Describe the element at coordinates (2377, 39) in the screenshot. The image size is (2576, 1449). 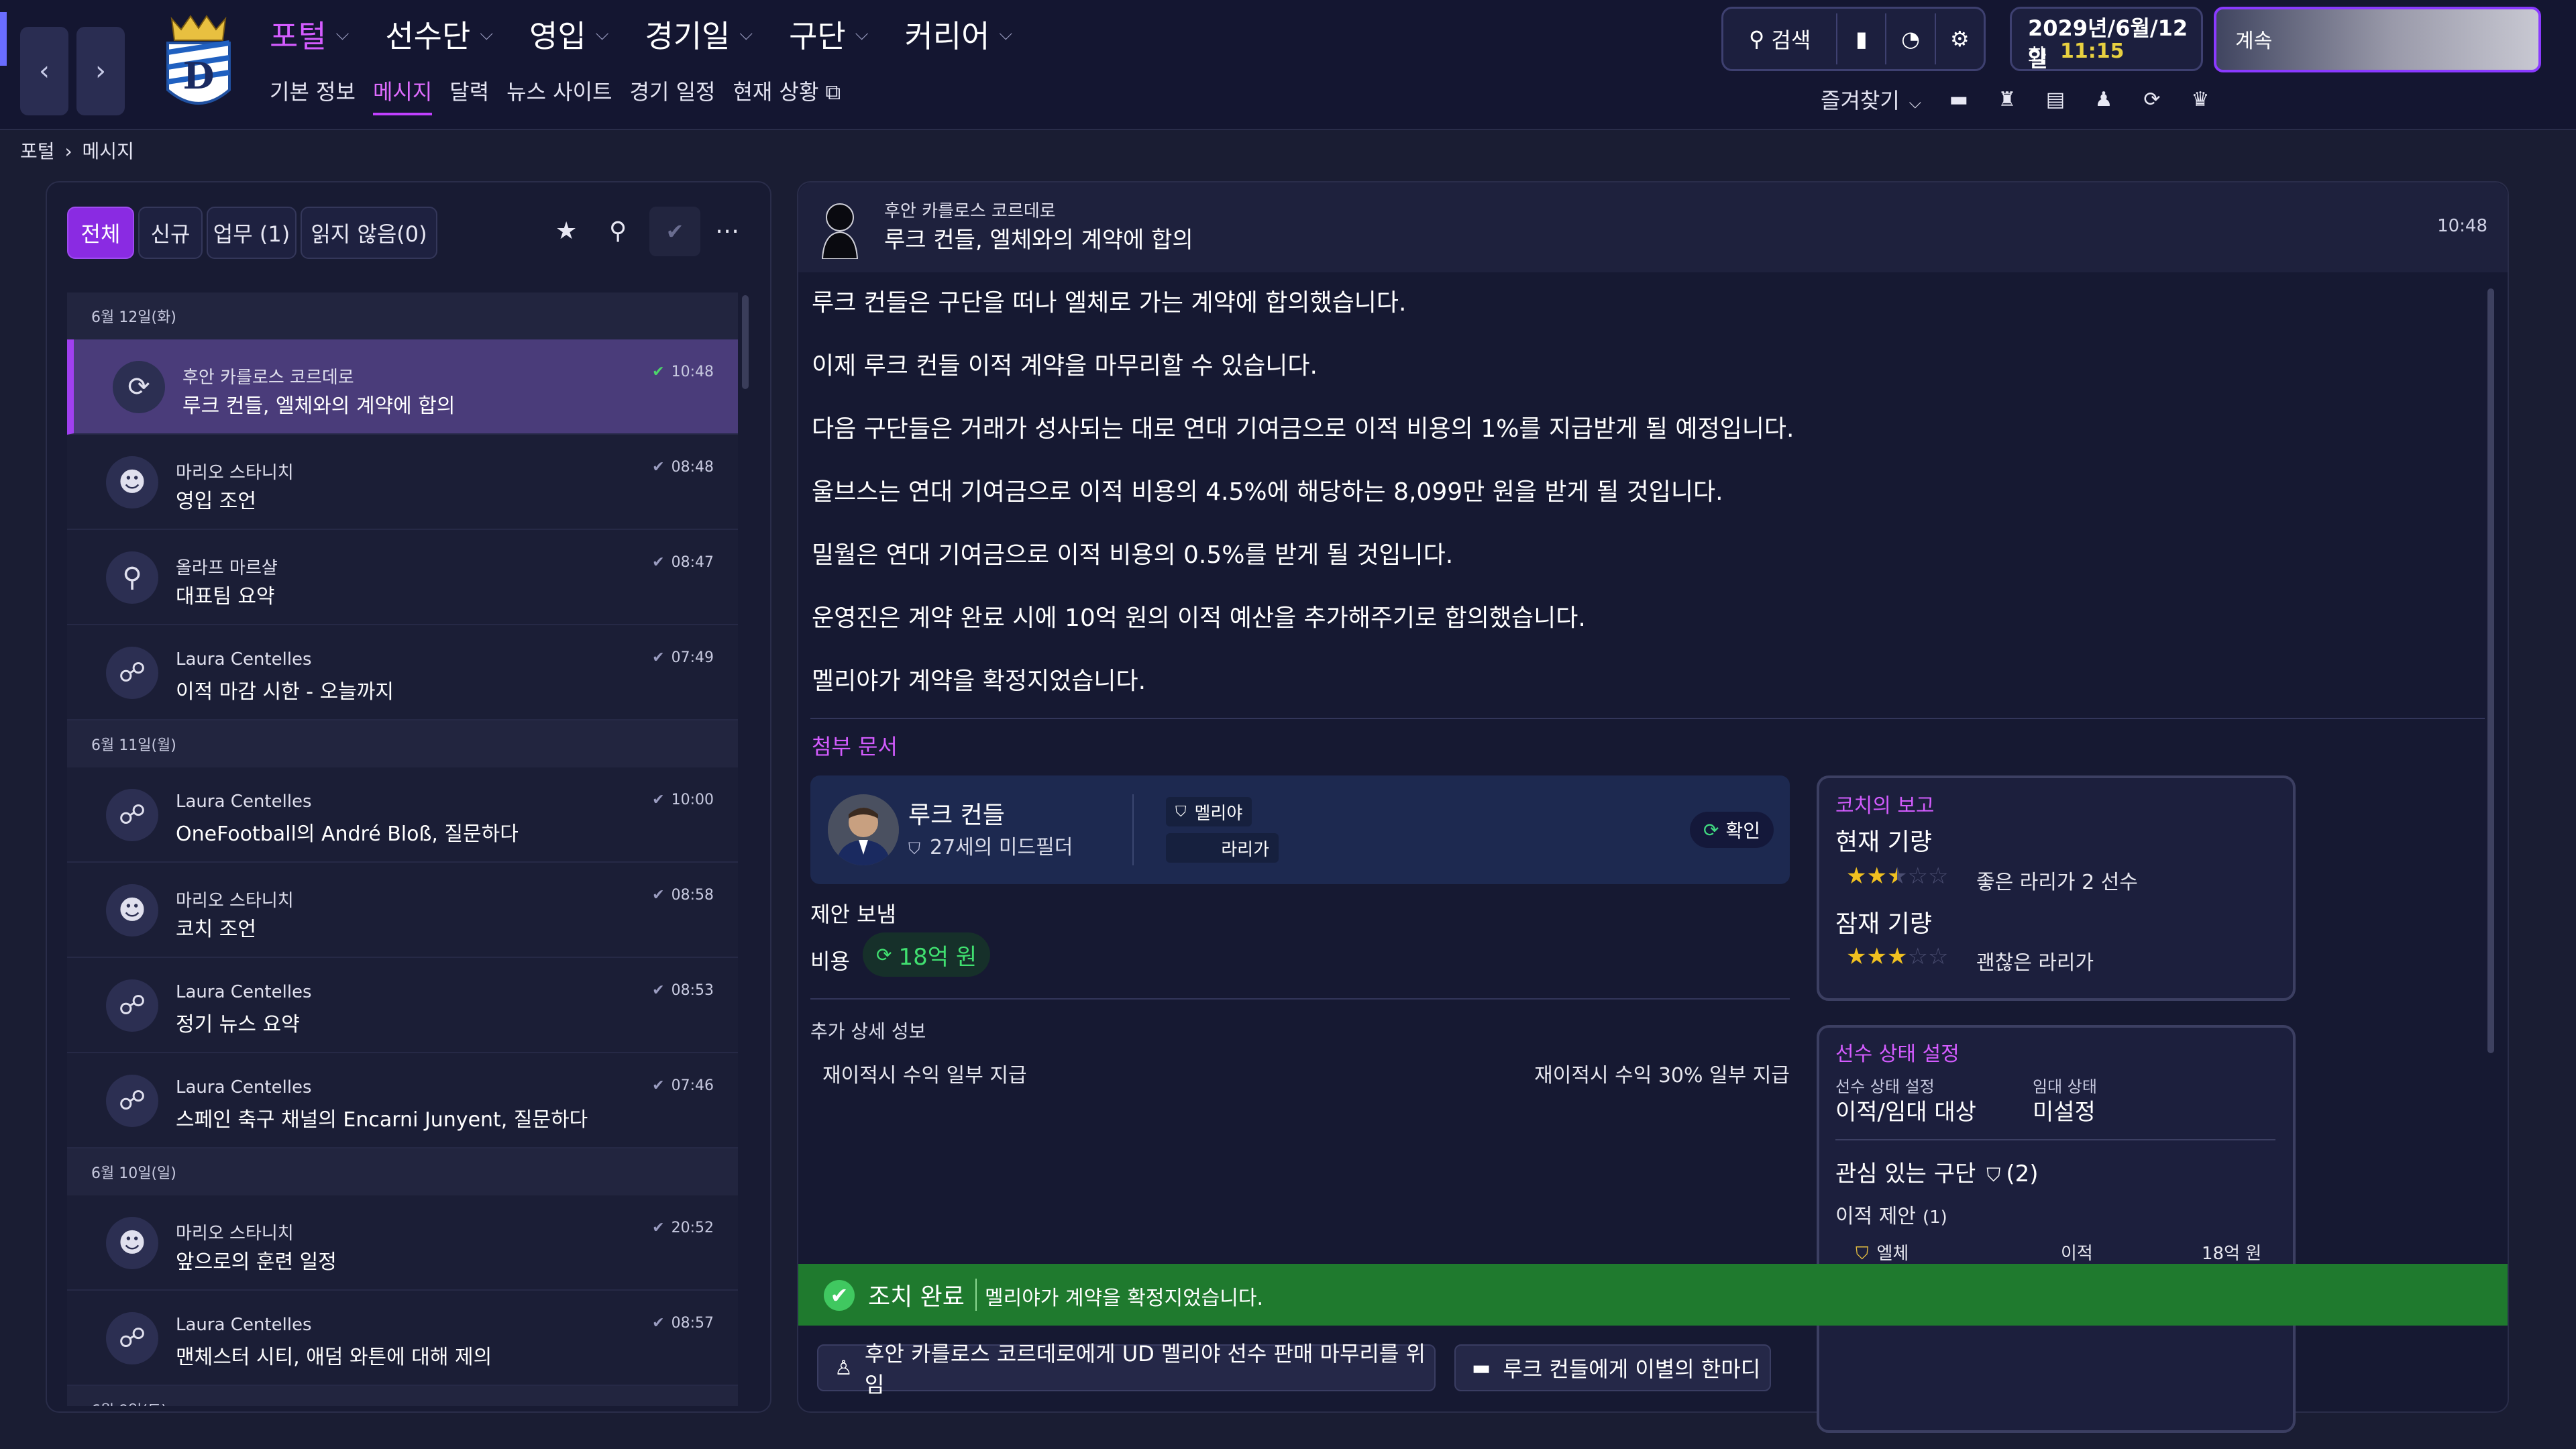
I see `continue-button: 계속` at that location.